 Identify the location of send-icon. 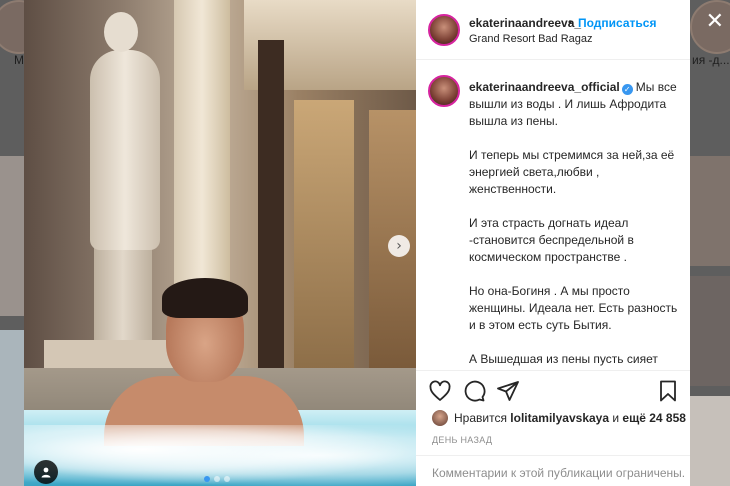
(508, 391).